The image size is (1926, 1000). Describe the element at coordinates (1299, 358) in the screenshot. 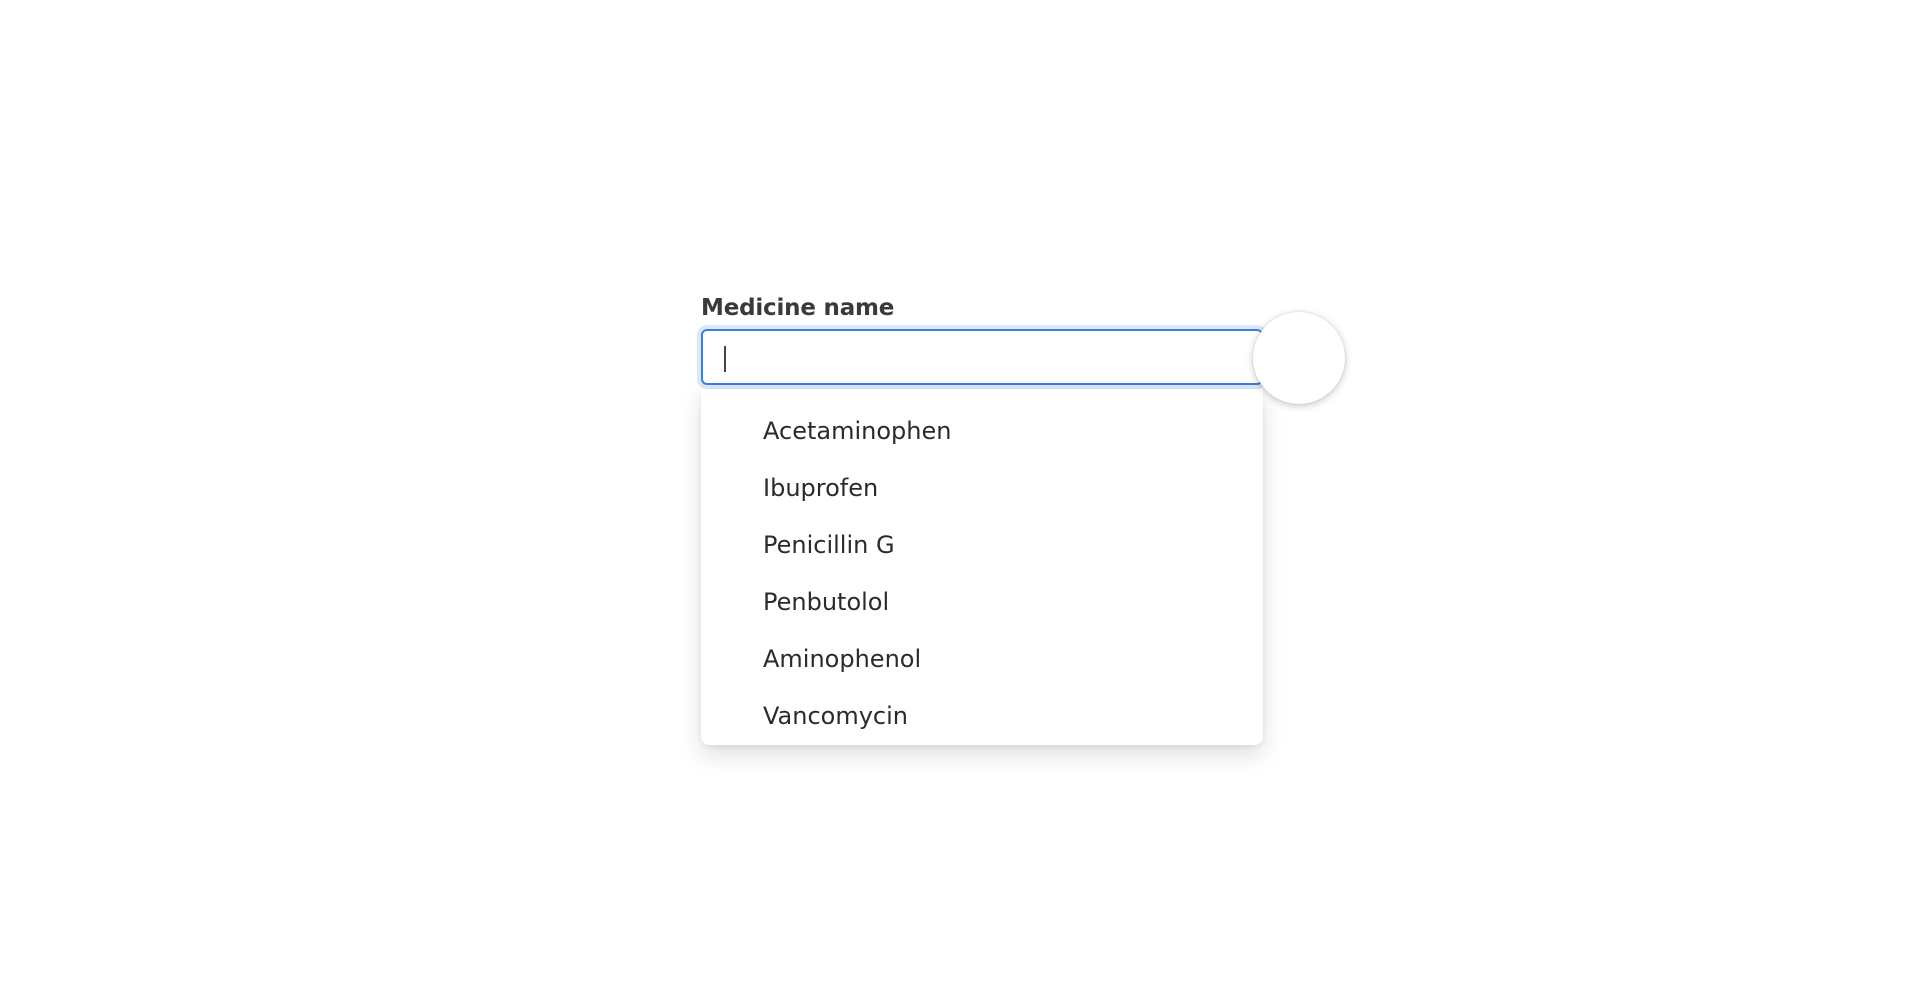

I see `circular-action-button` at that location.